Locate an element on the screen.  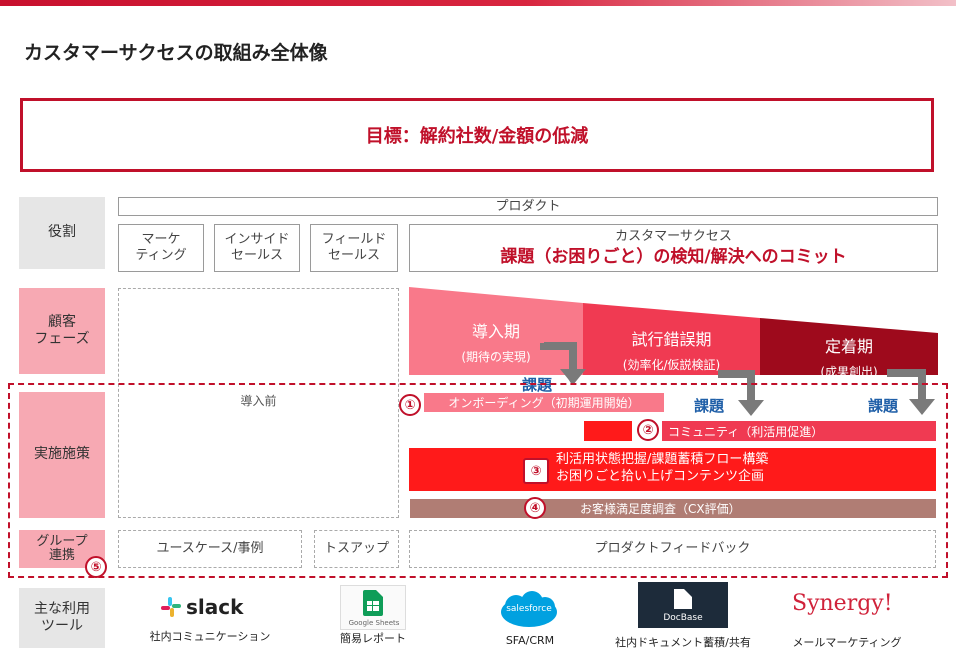
slack-icon is located at coordinates (171, 607).